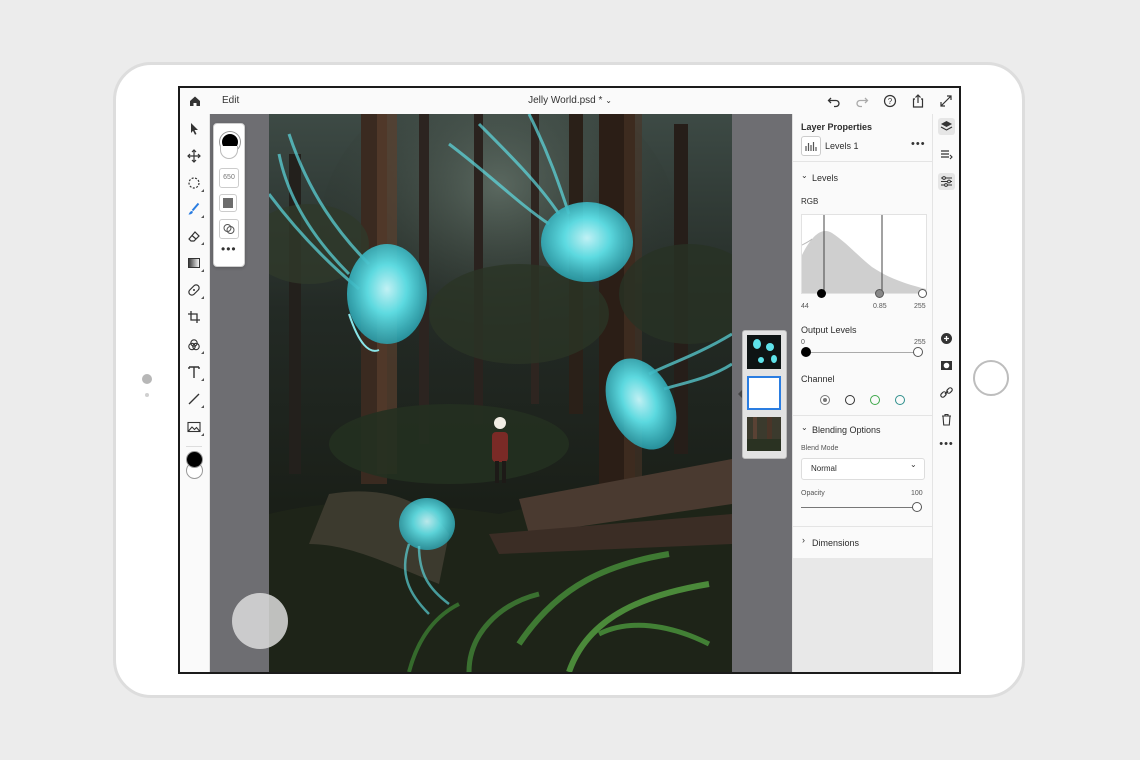  Describe the element at coordinates (835, 543) in the screenshot. I see `dimensions-section-header: Dimensions` at that location.